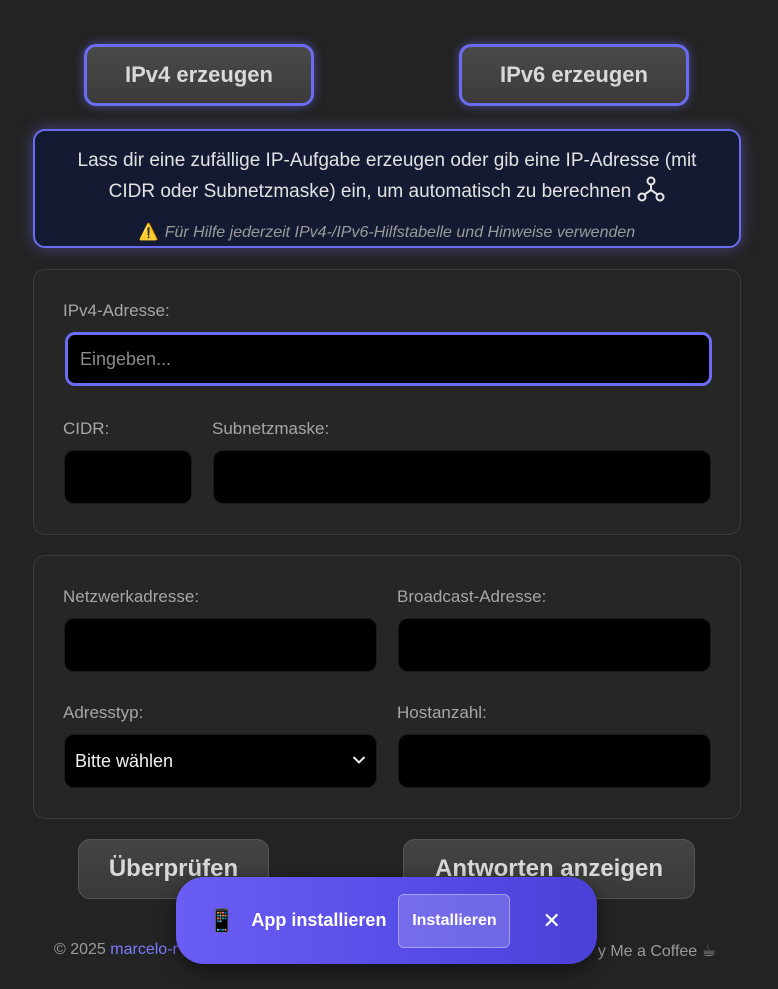 This screenshot has width=778, height=989. What do you see at coordinates (319, 920) in the screenshot?
I see `install-toast-title: App installieren` at bounding box center [319, 920].